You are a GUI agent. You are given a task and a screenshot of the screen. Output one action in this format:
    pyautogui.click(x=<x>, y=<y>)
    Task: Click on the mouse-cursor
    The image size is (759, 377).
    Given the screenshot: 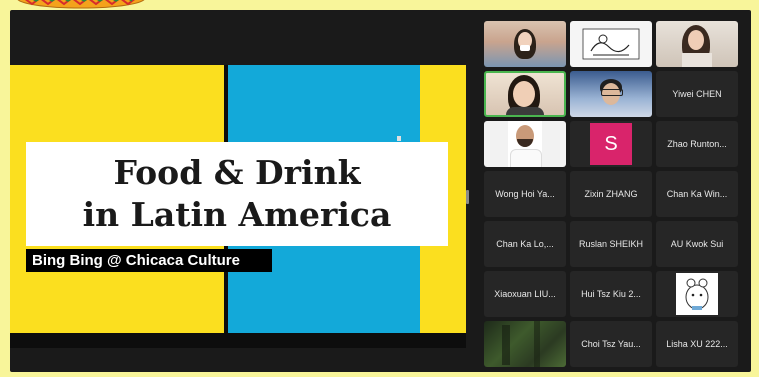 What is the action you would take?
    pyautogui.click(x=399, y=138)
    